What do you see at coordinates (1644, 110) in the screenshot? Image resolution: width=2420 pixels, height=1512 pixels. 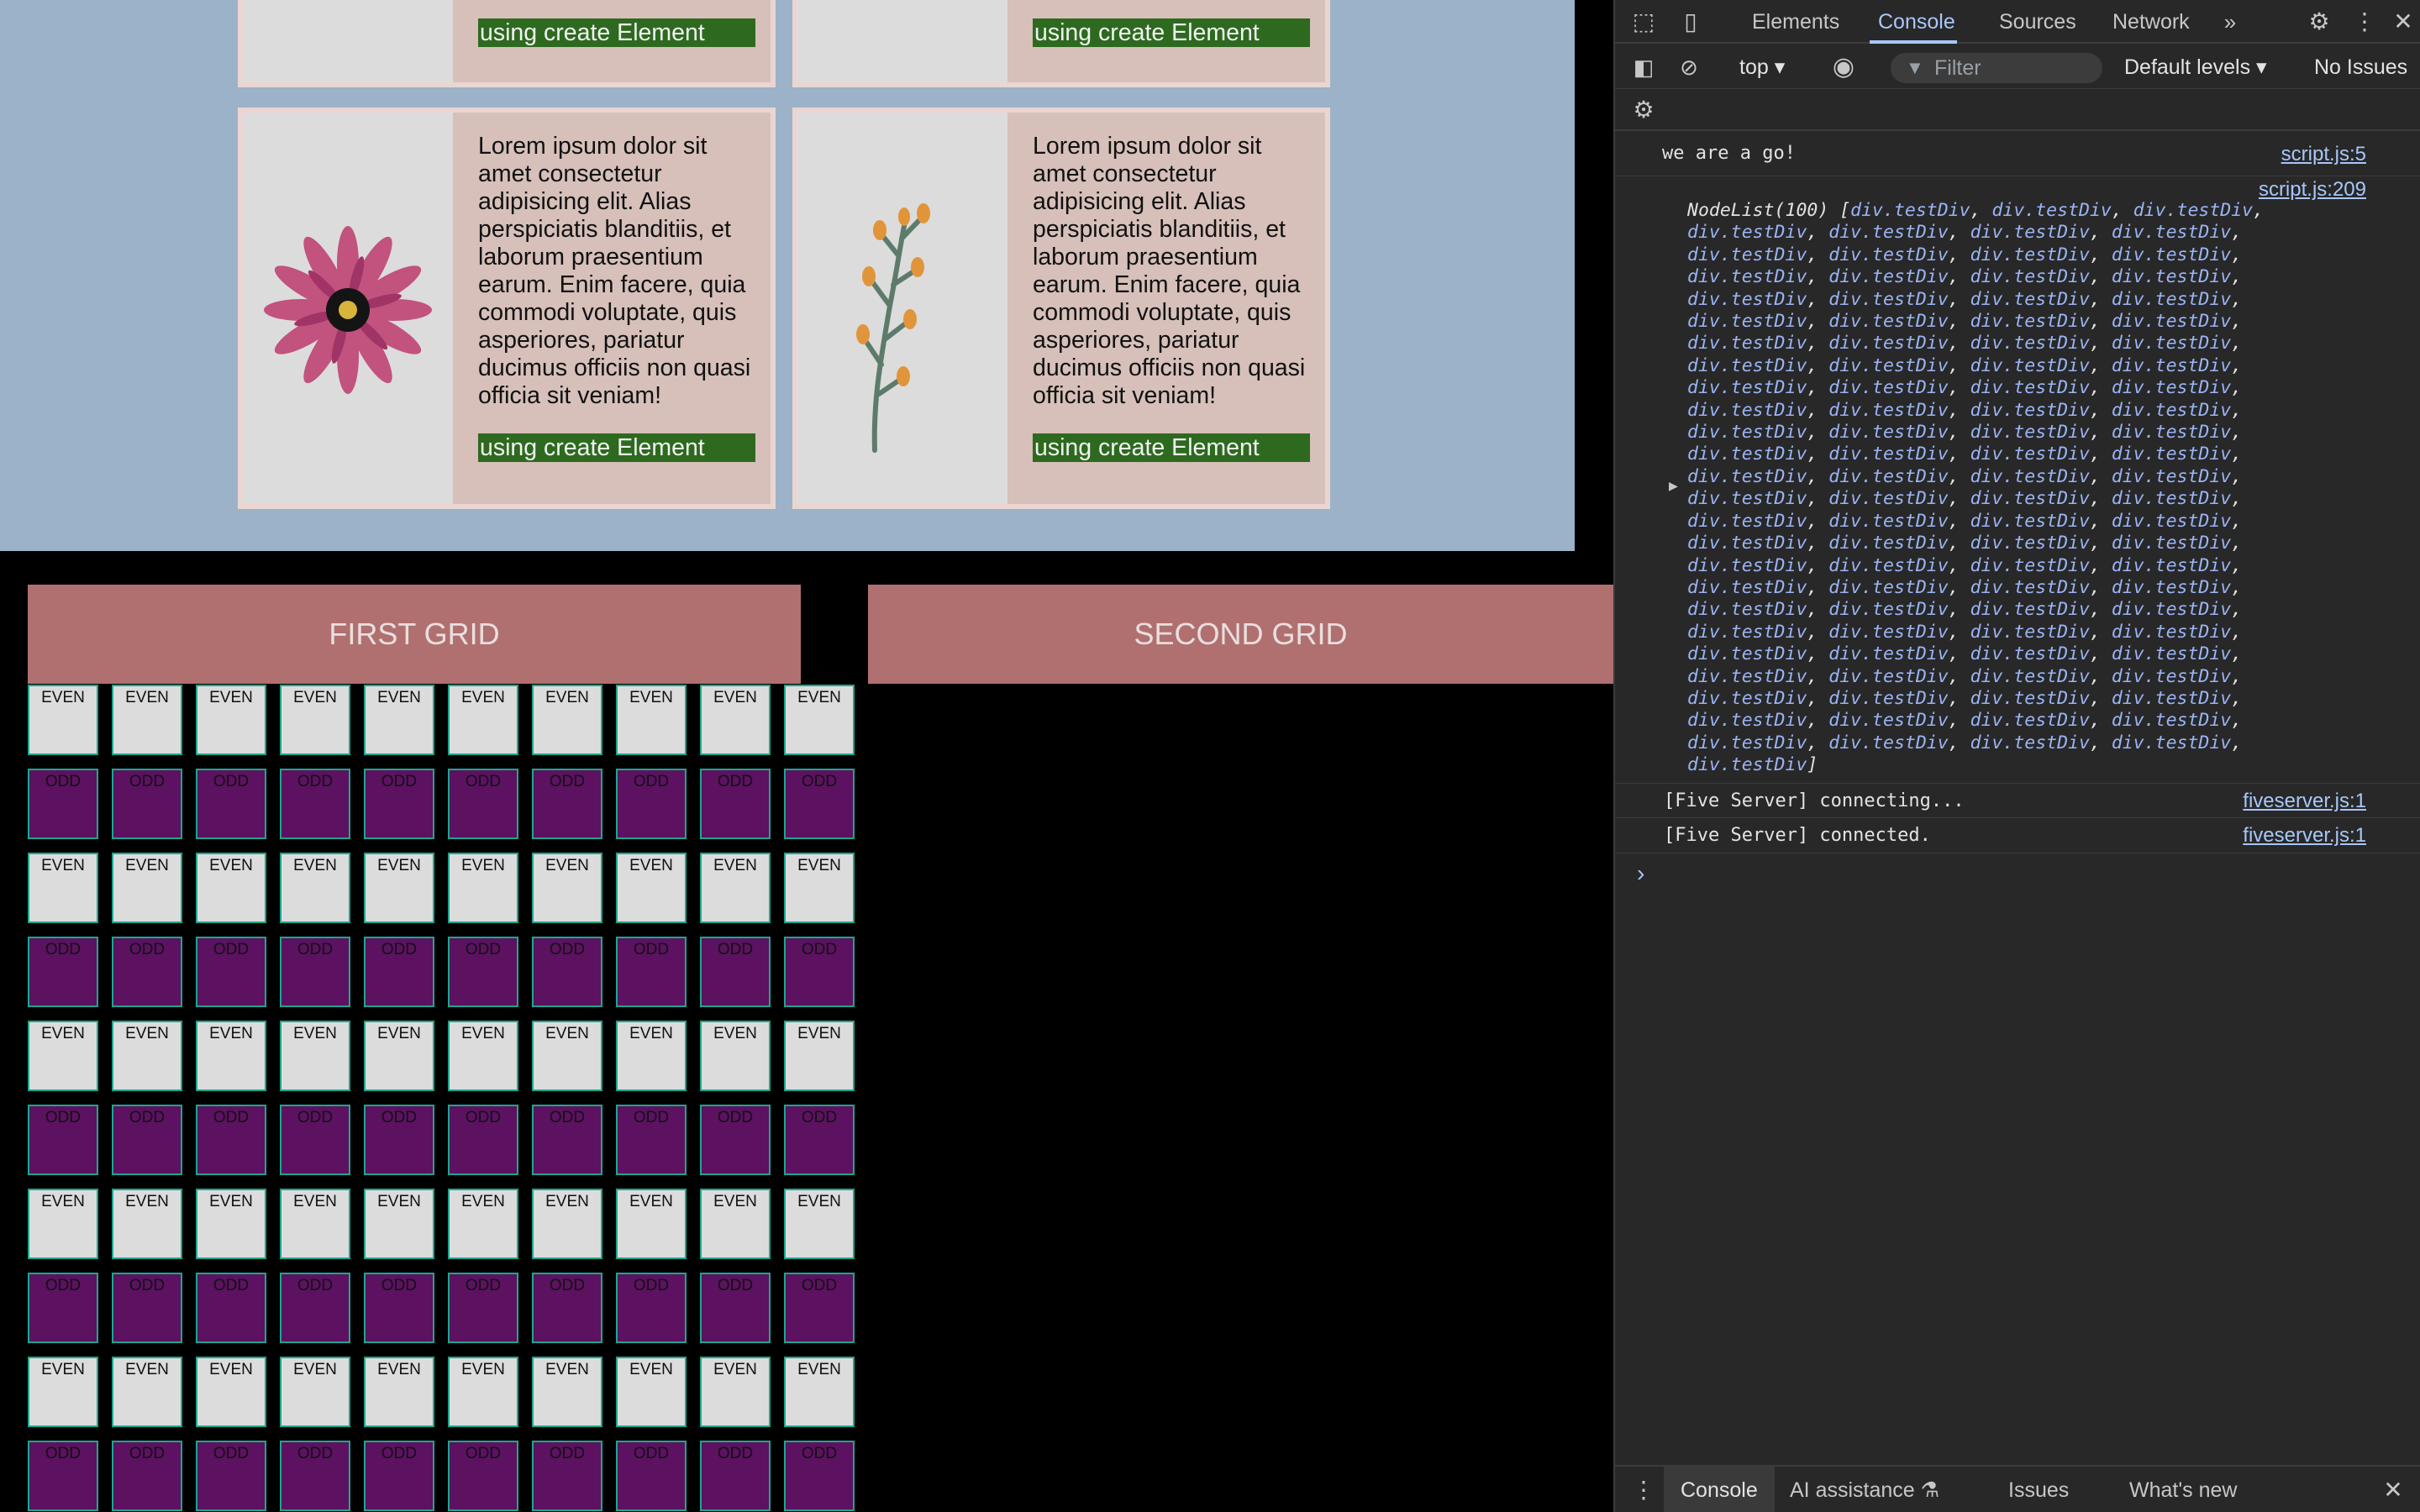 I see `console-settings-gear-icon: ⚙` at bounding box center [1644, 110].